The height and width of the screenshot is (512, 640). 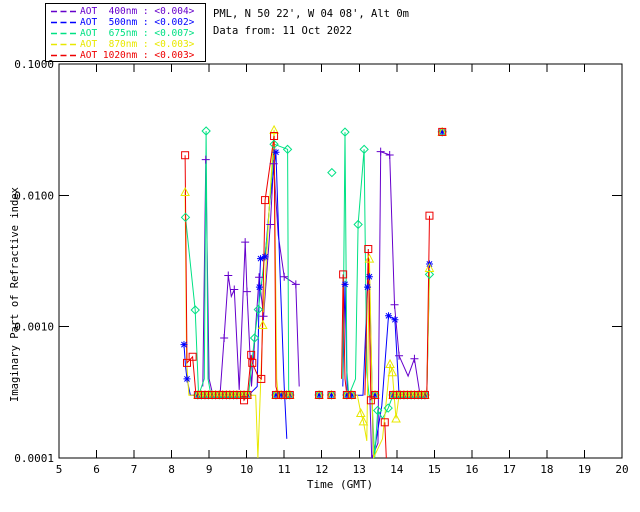 I want to click on legend-label: AOT 400nm : <0.004>, so click(x=137, y=11).